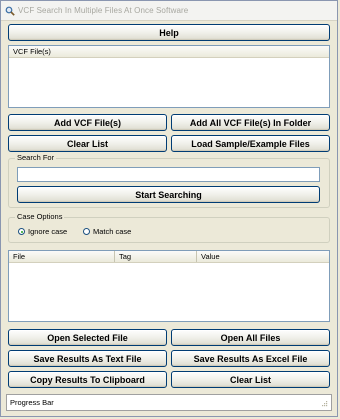  Describe the element at coordinates (62, 256) in the screenshot. I see `file-column-header: File` at that location.